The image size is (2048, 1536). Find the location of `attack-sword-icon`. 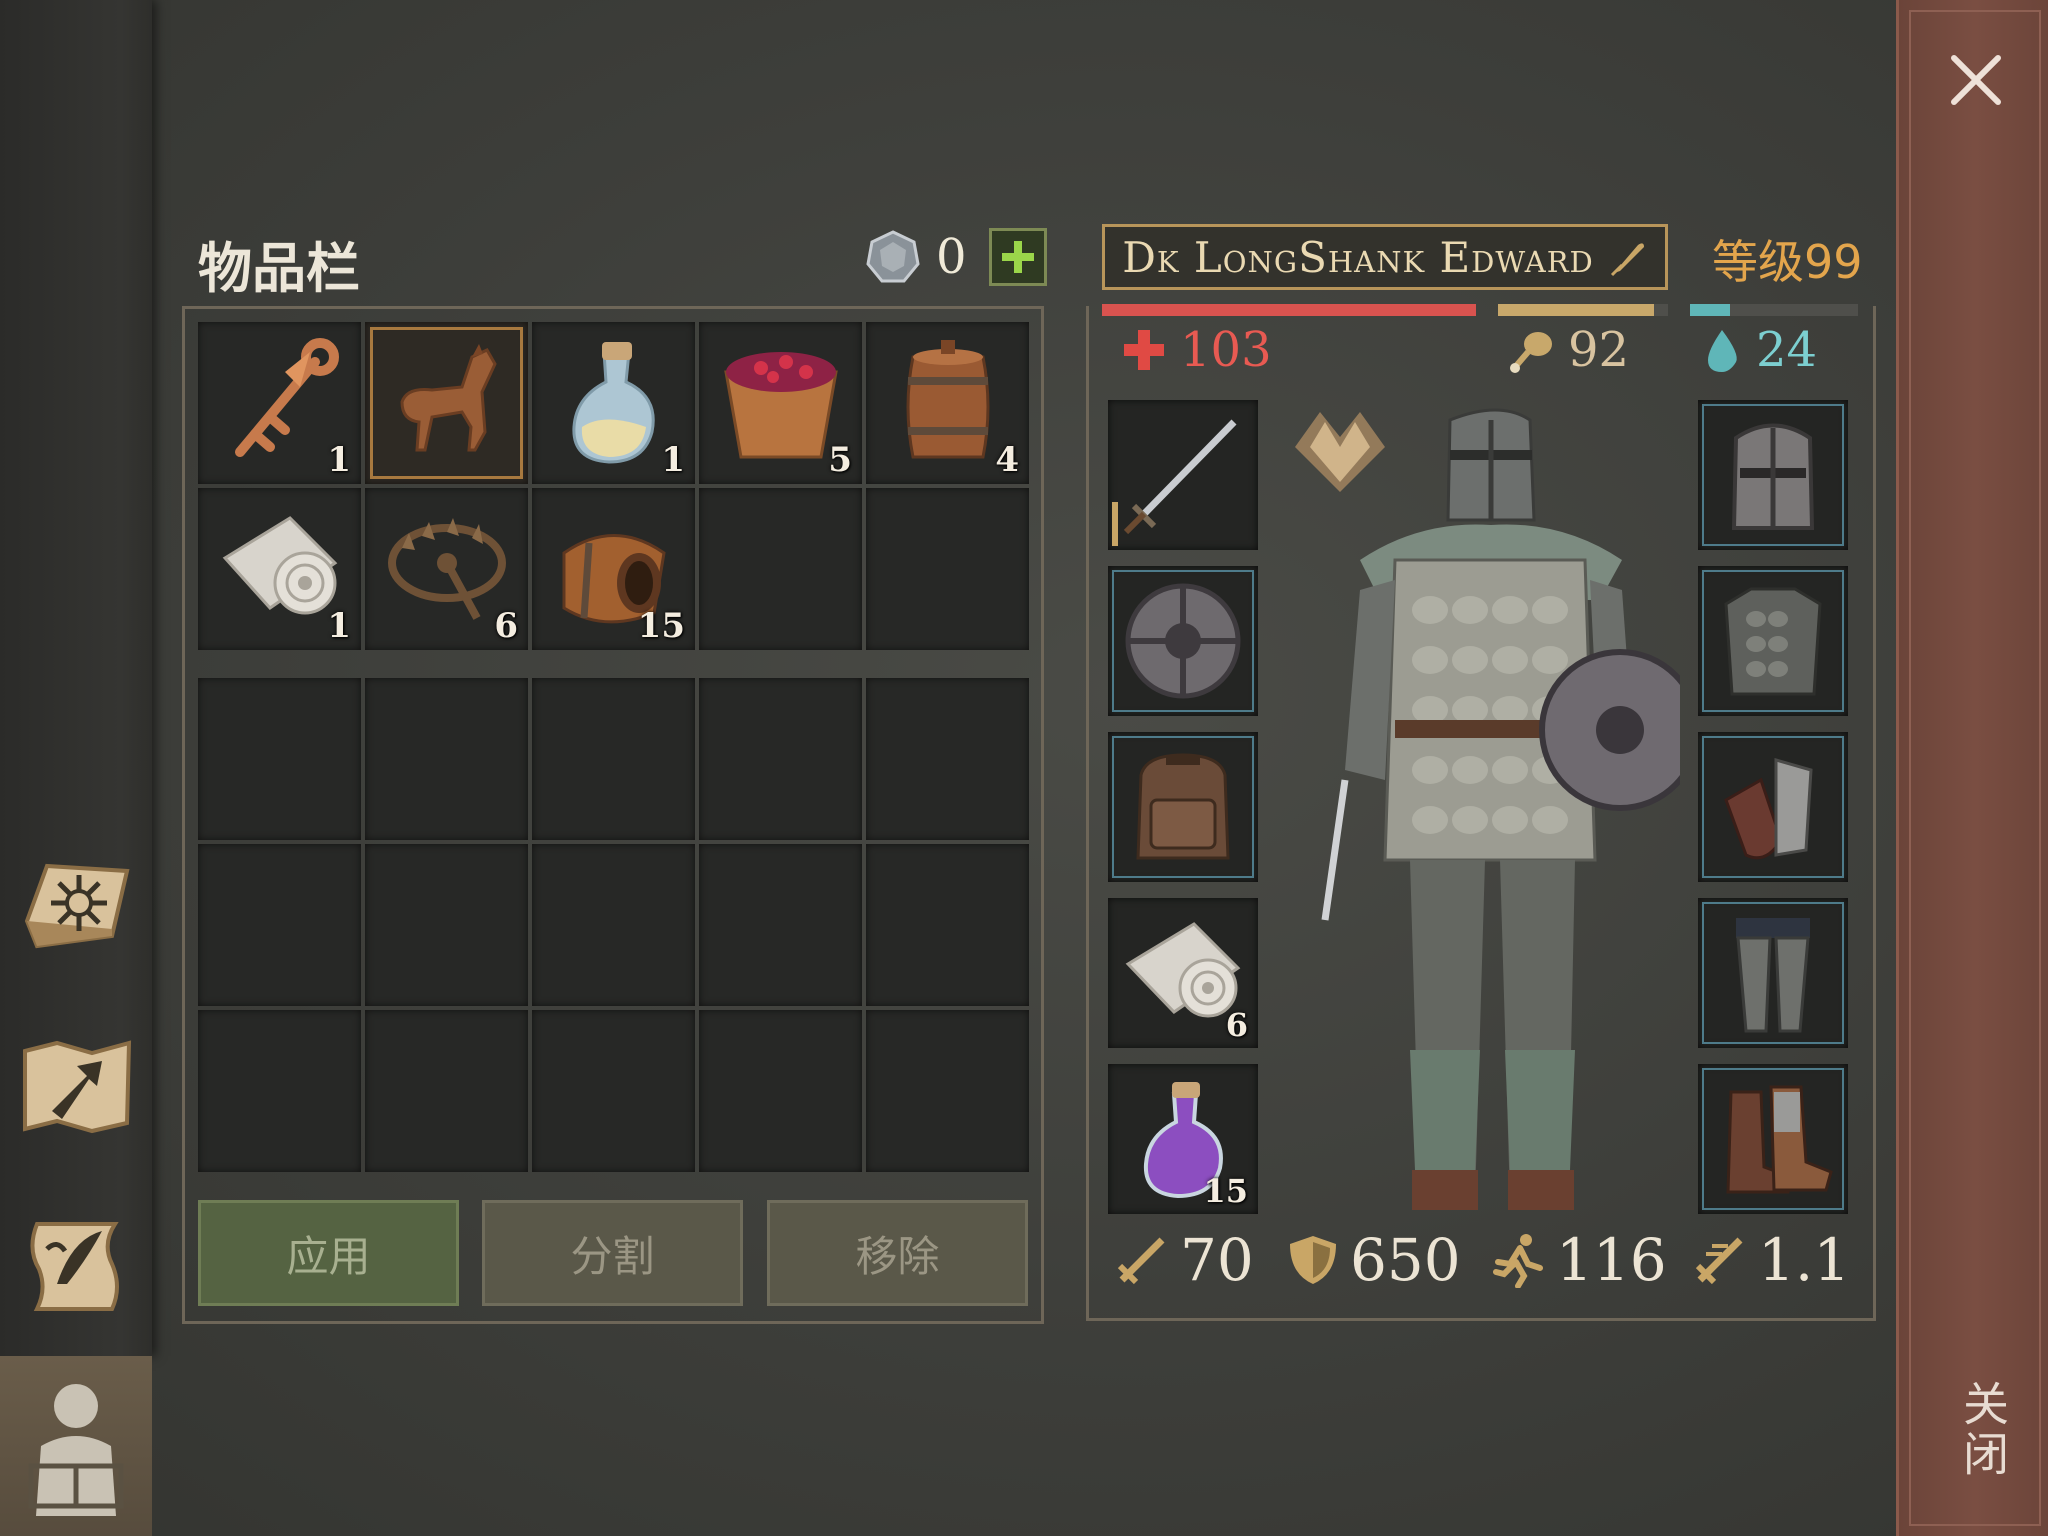

attack-sword-icon is located at coordinates (1141, 1261).